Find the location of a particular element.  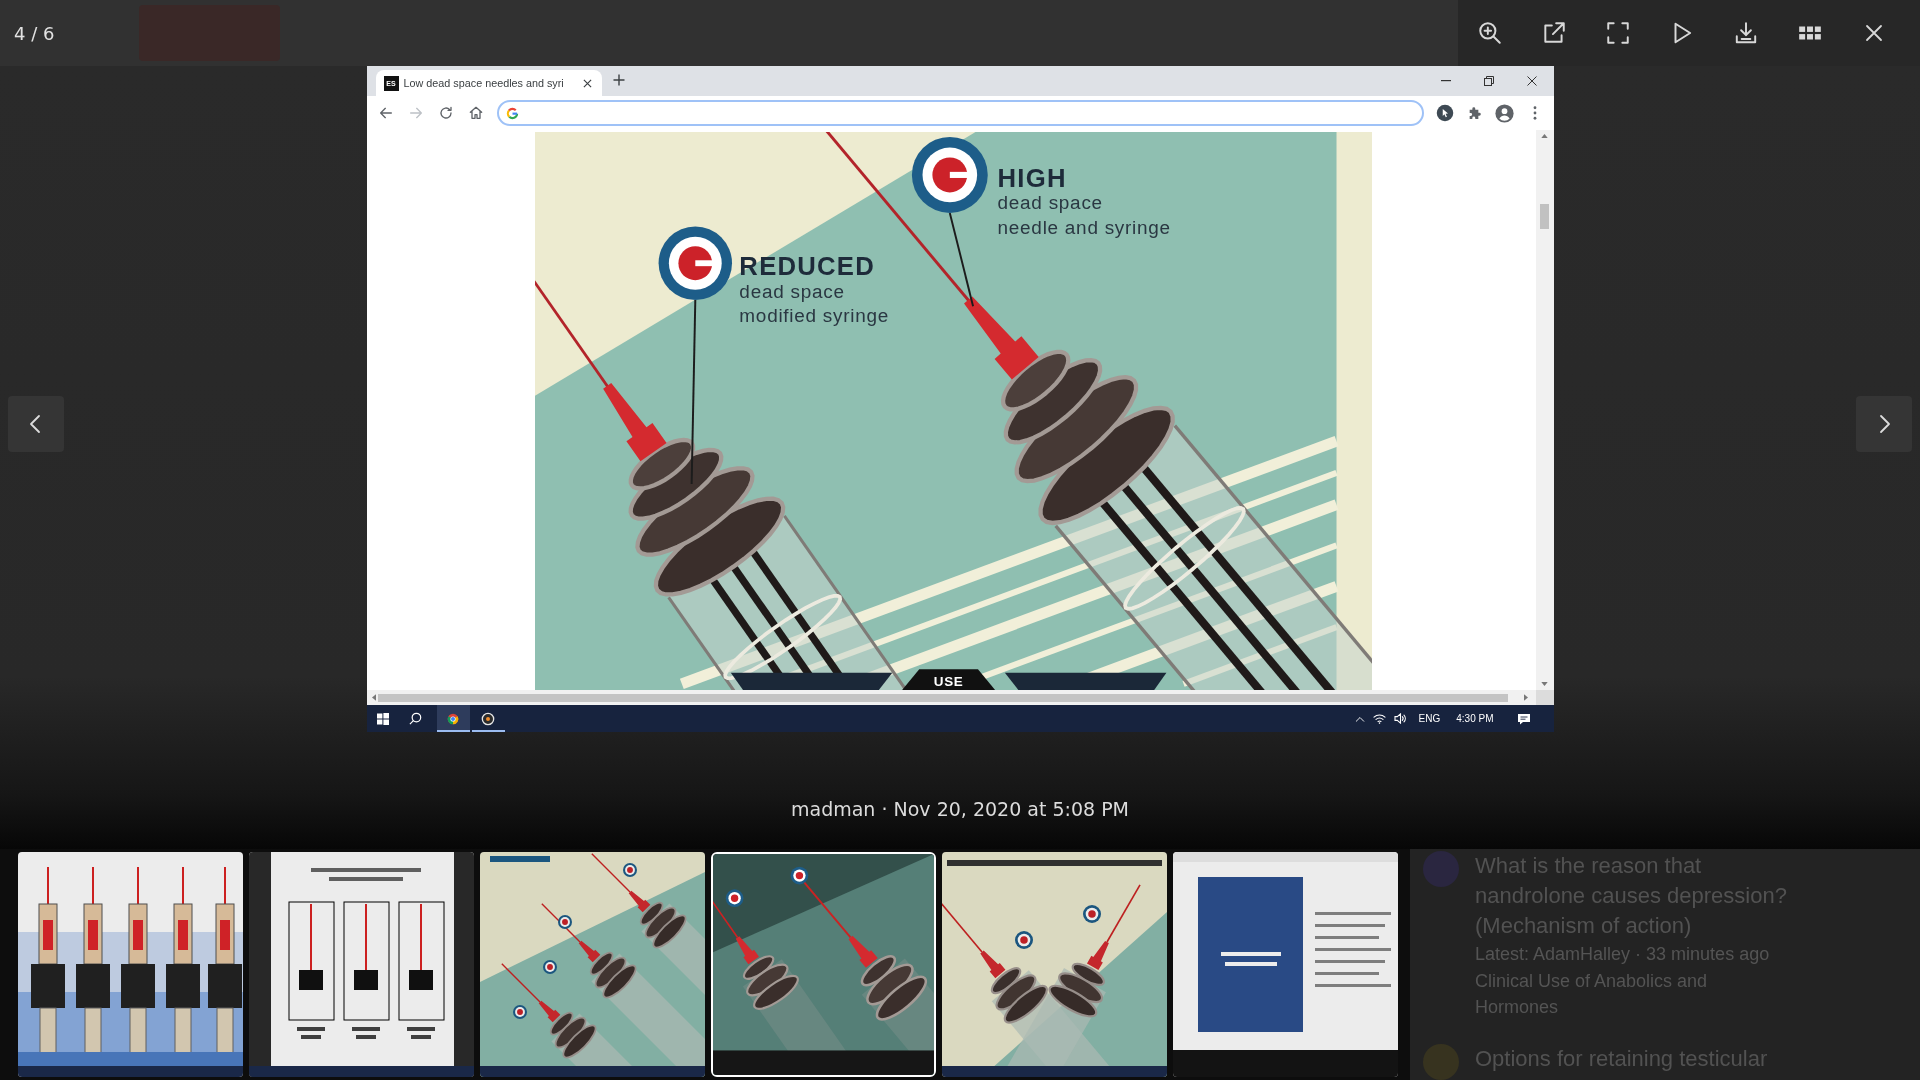

search-icon is located at coordinates (415, 718).